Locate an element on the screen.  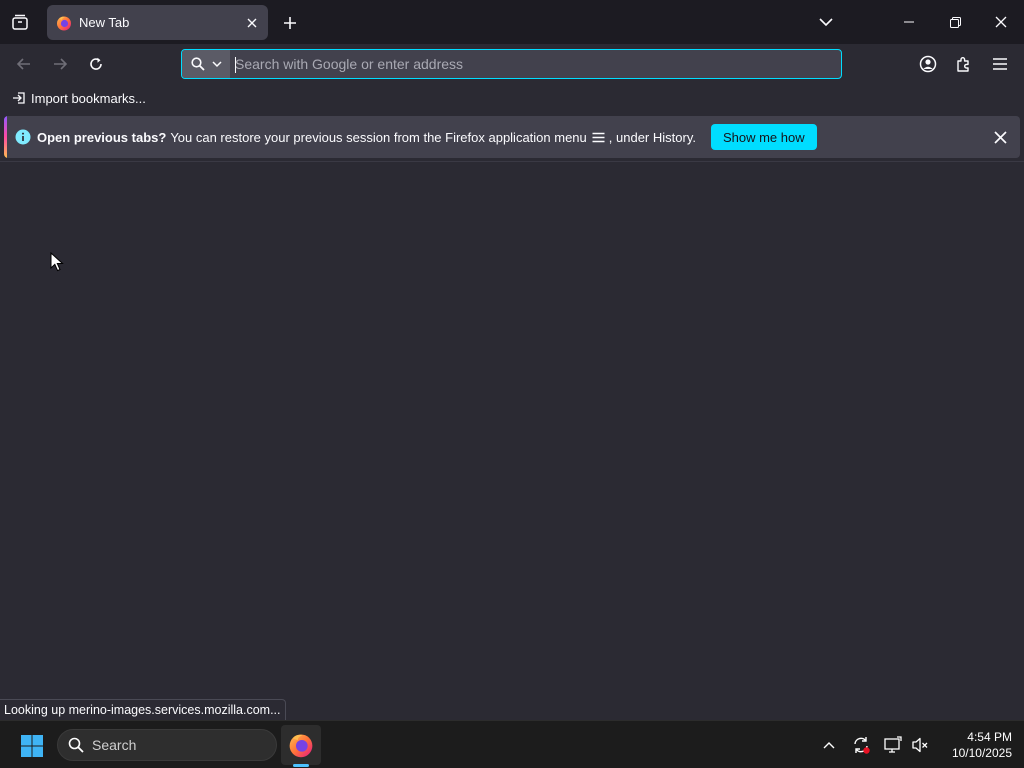
new-tab-button is located at coordinates (290, 23).